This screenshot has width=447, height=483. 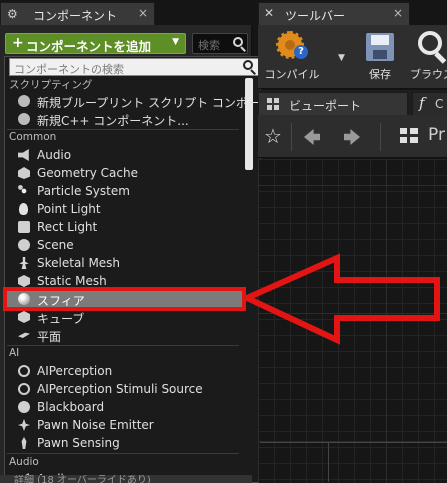 I want to click on list-item: Skeletal Mesh, so click(x=125, y=263).